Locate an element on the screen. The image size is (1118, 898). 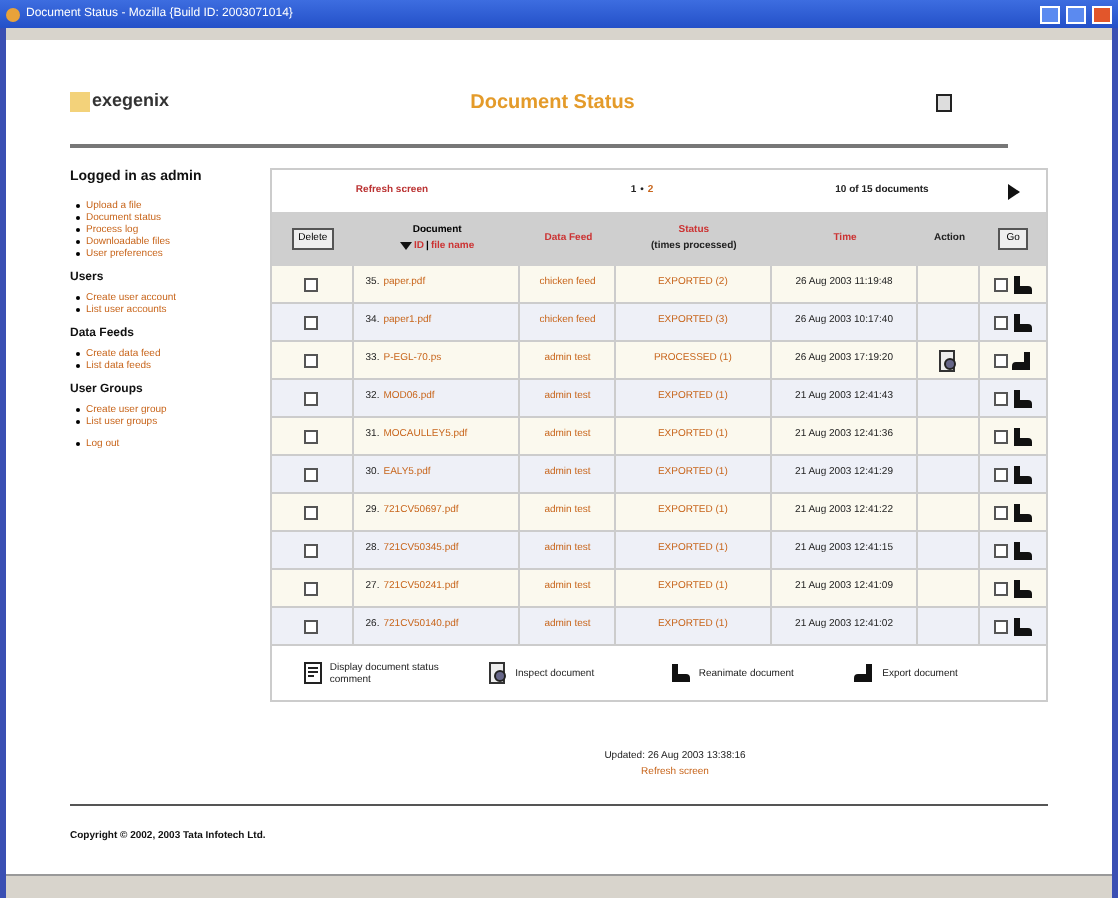
minimize-button is located at coordinates (1050, 14).